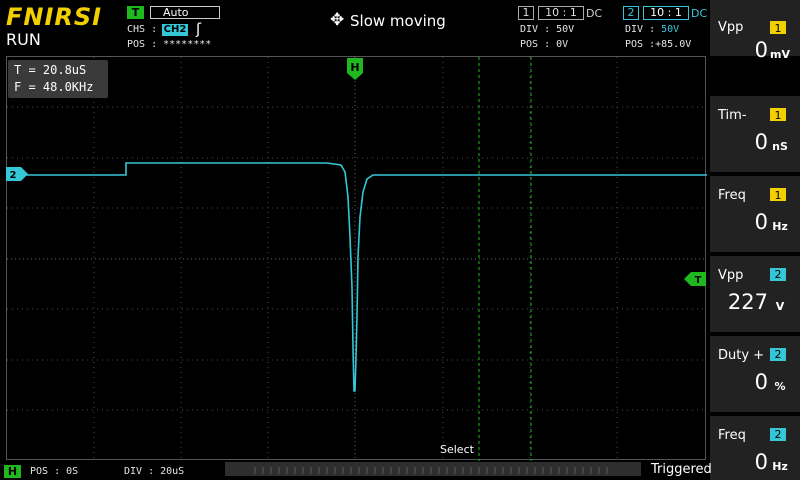 The height and width of the screenshot is (480, 800). What do you see at coordinates (732, 115) in the screenshot?
I see `measurement-name: Tim-` at bounding box center [732, 115].